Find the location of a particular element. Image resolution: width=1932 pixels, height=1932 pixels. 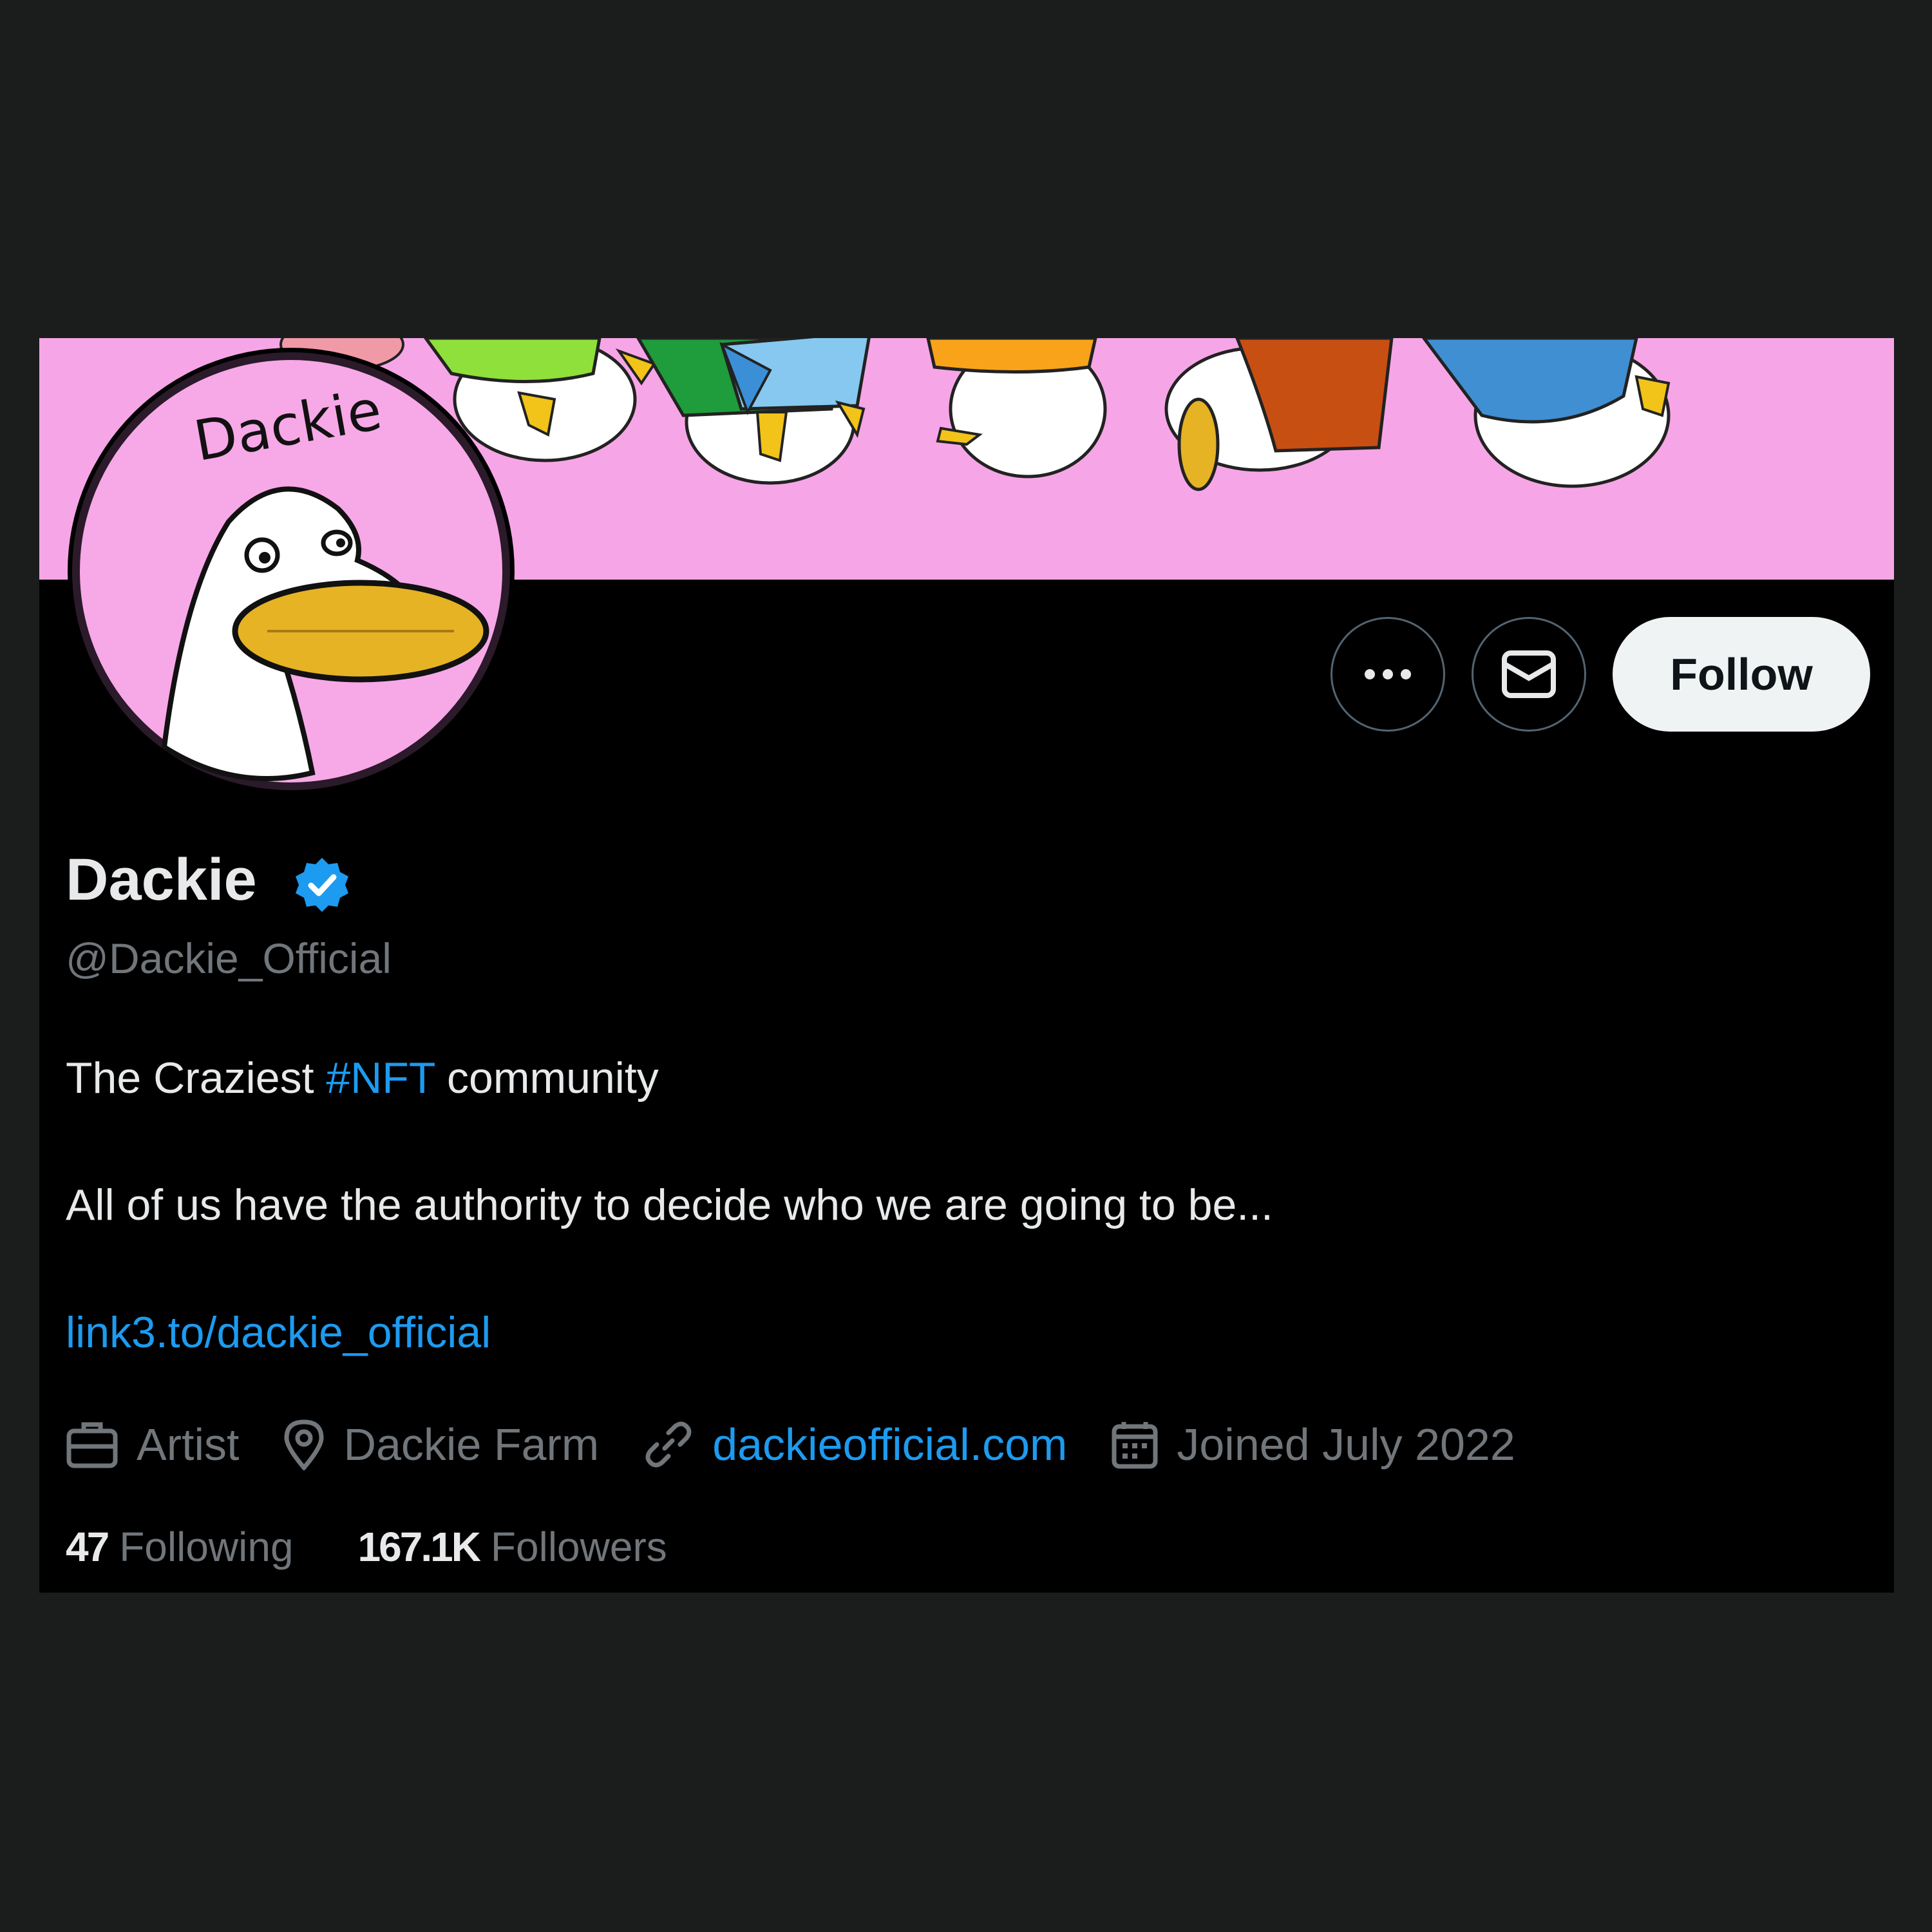

more-icon is located at coordinates (1388, 674).